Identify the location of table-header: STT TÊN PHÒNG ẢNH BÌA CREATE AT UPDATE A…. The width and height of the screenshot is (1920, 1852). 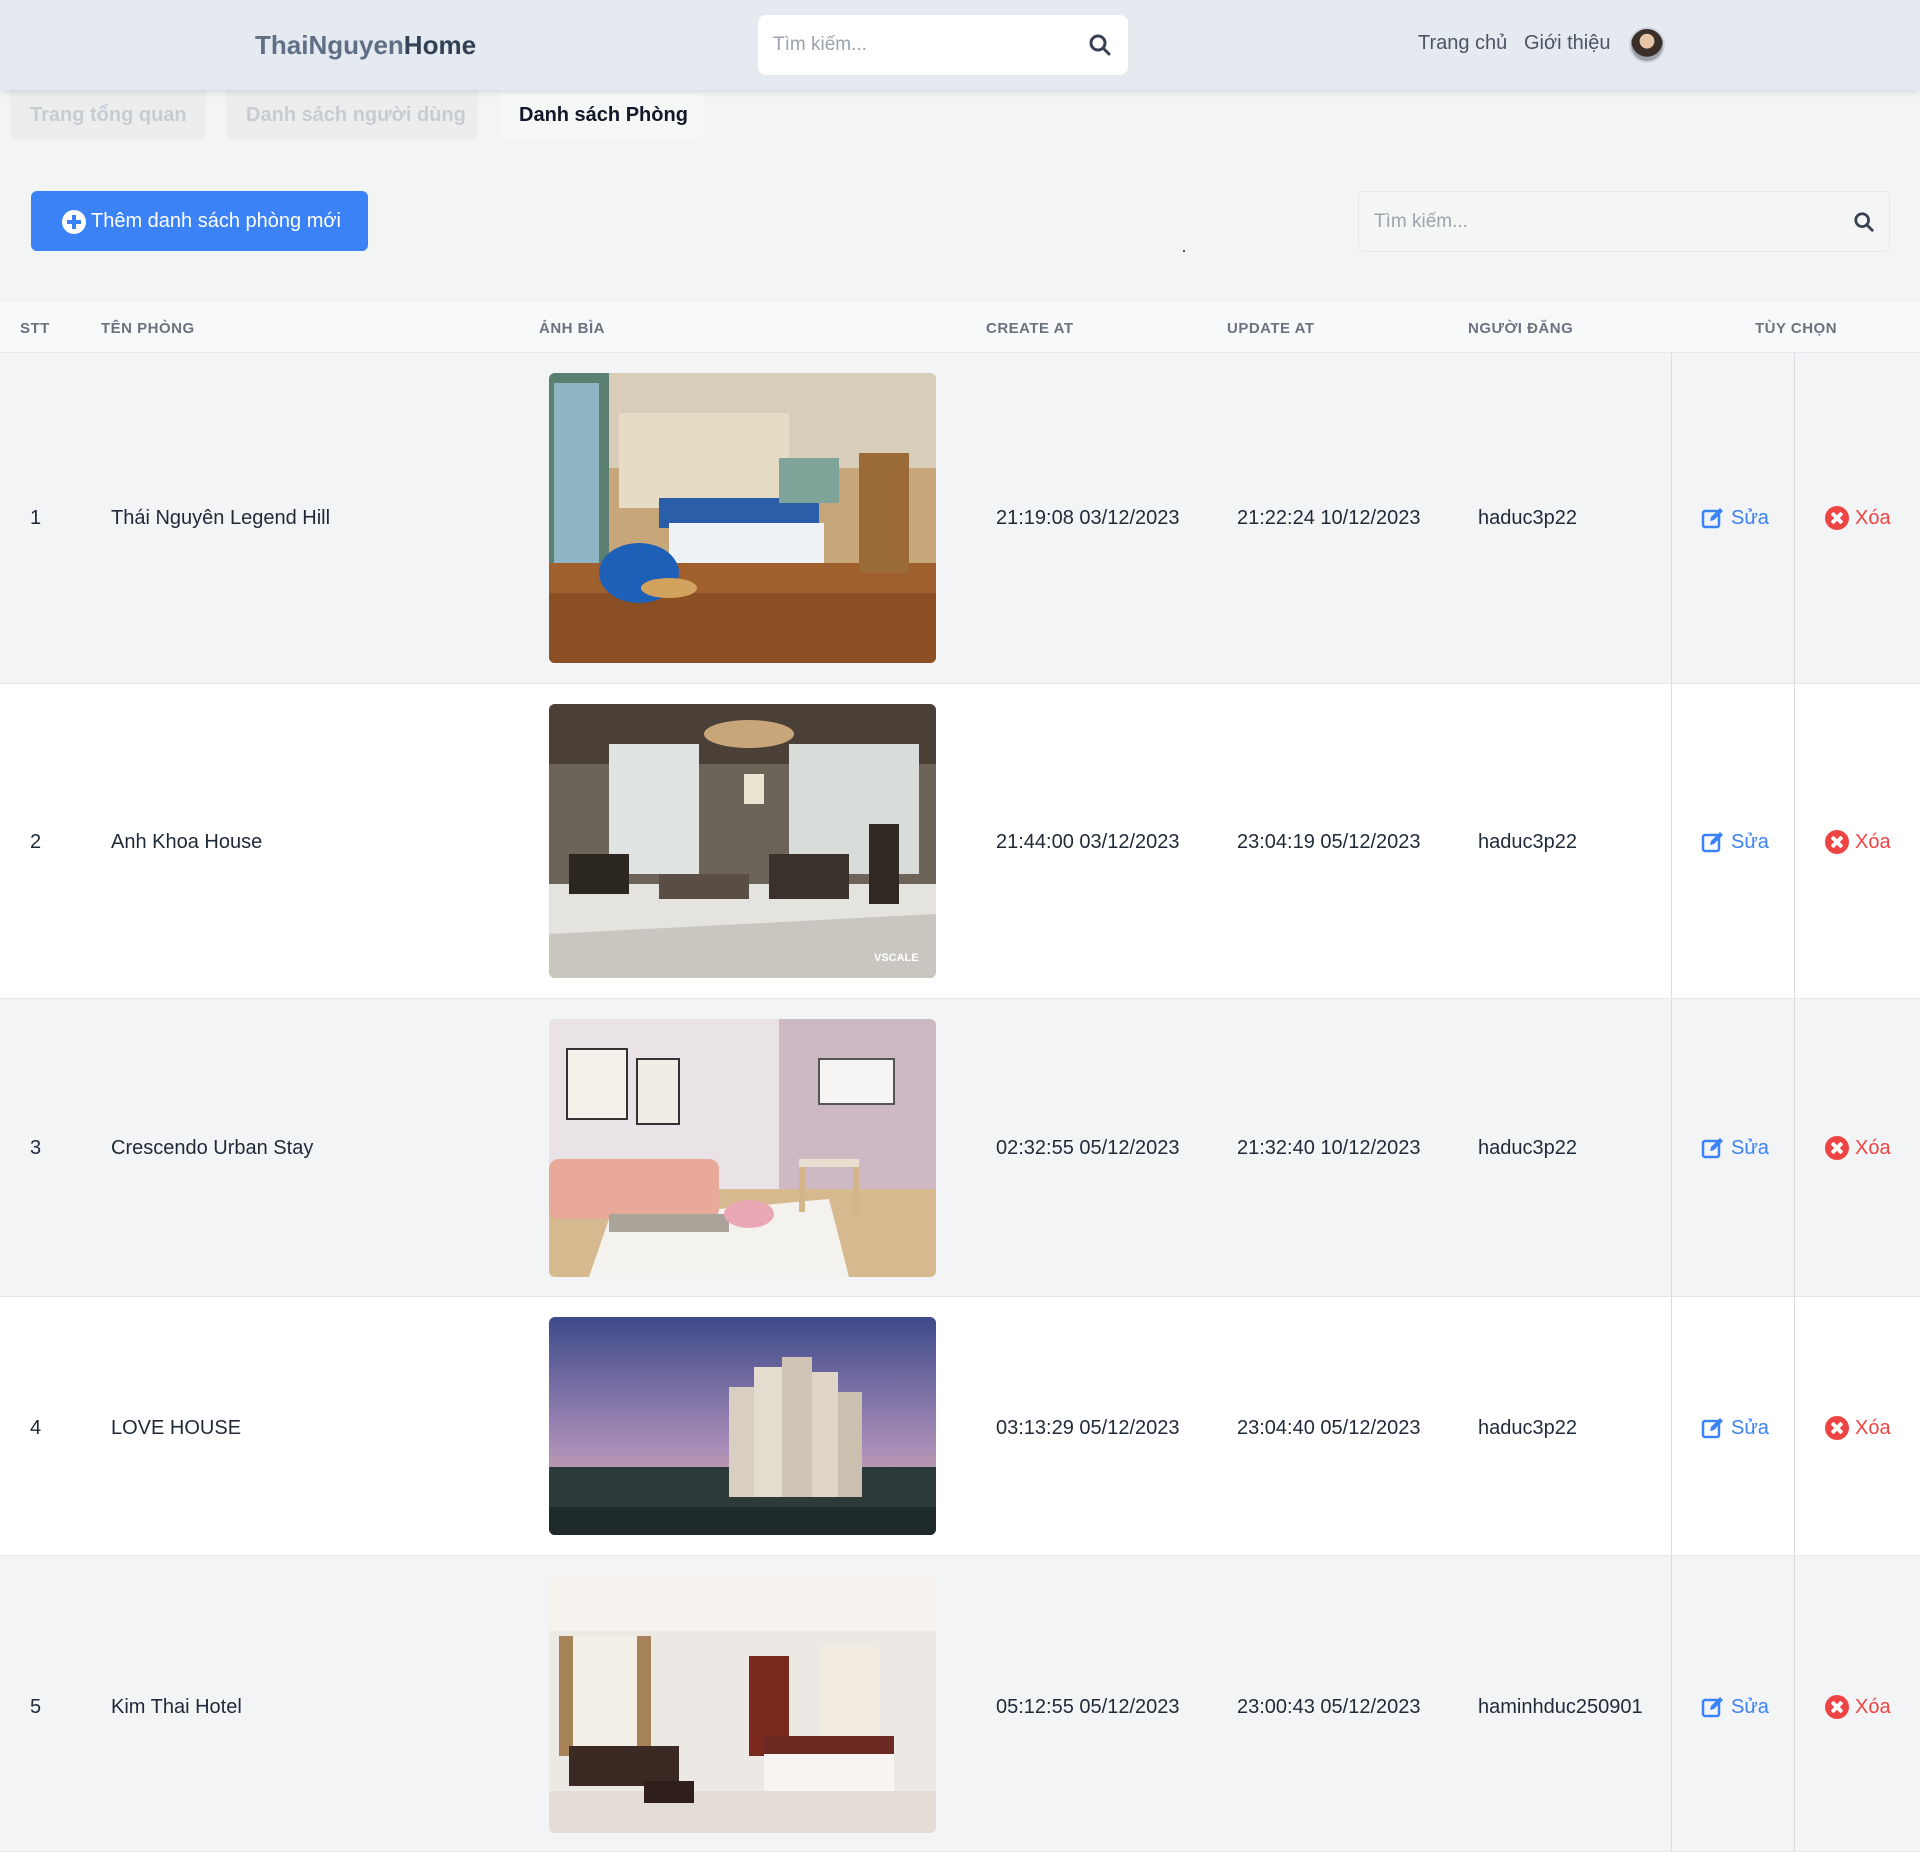
(960, 327).